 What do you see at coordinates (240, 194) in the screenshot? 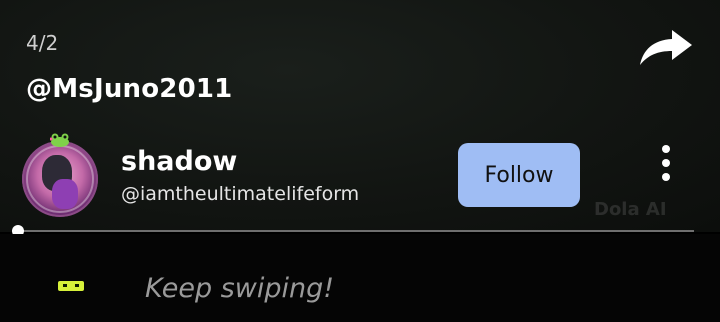
I see `profile-username: @iamtheultimatelifeform` at bounding box center [240, 194].